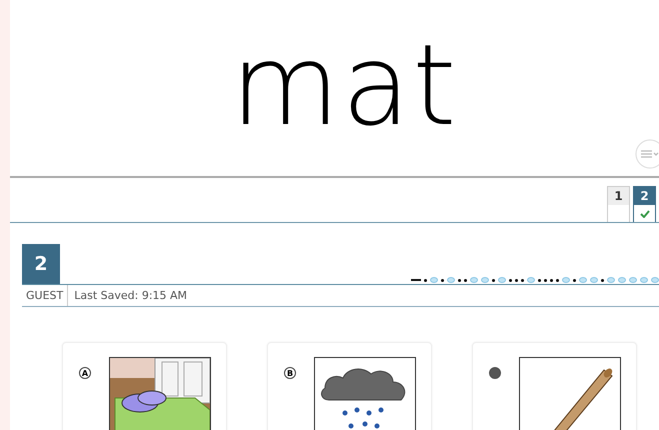  What do you see at coordinates (644, 204) in the screenshot?
I see `page-tab: 2` at bounding box center [644, 204].